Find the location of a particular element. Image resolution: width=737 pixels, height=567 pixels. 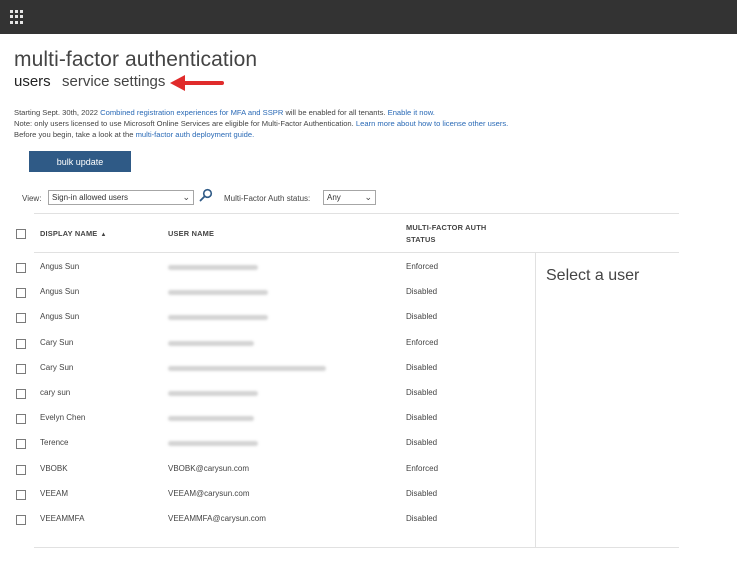

info-text: Before you begin, take a look at the is located at coordinates (74, 134).